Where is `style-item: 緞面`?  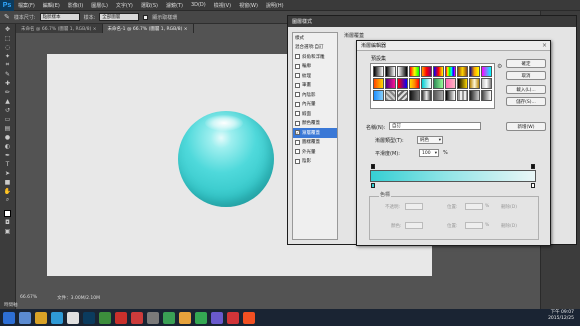 style-item: 緞面 is located at coordinates (315, 114).